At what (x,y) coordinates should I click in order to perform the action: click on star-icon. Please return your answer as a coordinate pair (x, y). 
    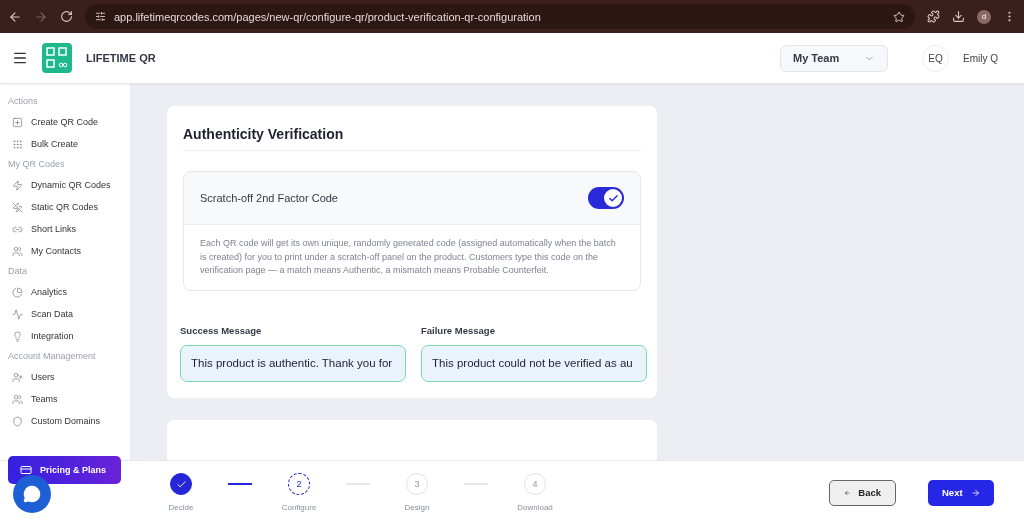
    Looking at the image, I should click on (899, 16).